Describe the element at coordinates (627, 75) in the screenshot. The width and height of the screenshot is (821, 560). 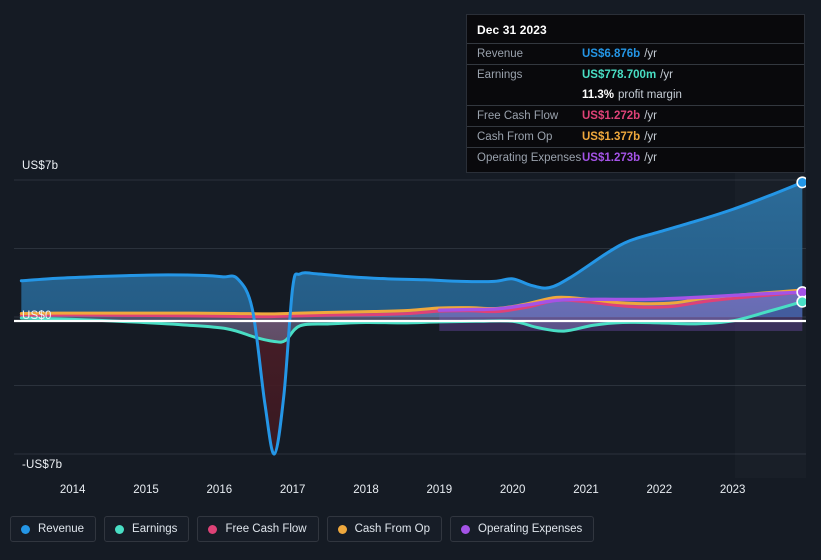
I see `tooltip-row-value: US$778.700m/yr` at that location.